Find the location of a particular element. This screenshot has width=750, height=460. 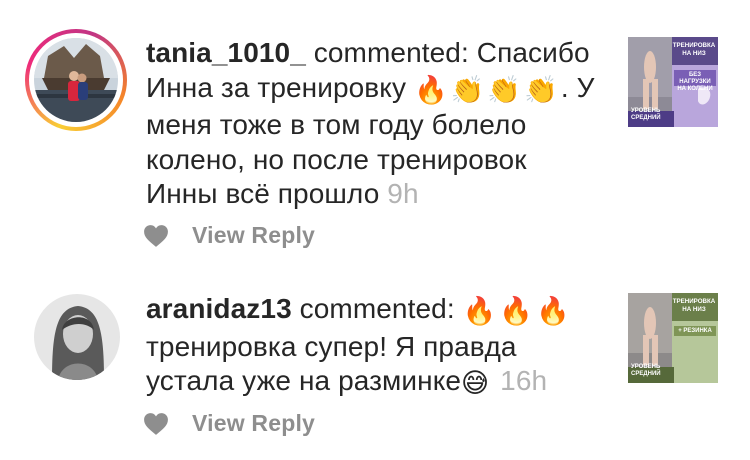

thumbnail-badge: БЕЗ НАГРУЗКИ НА КОЛЕНИ is located at coordinates (695, 82).